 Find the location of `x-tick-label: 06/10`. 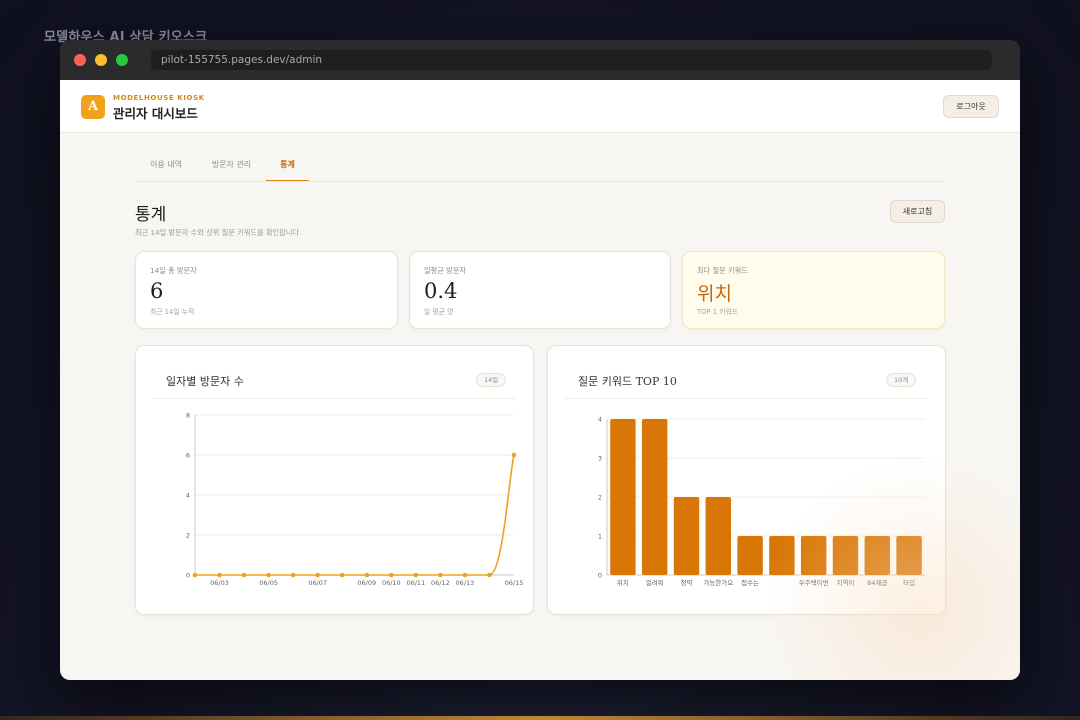

x-tick-label: 06/10 is located at coordinates (391, 583).